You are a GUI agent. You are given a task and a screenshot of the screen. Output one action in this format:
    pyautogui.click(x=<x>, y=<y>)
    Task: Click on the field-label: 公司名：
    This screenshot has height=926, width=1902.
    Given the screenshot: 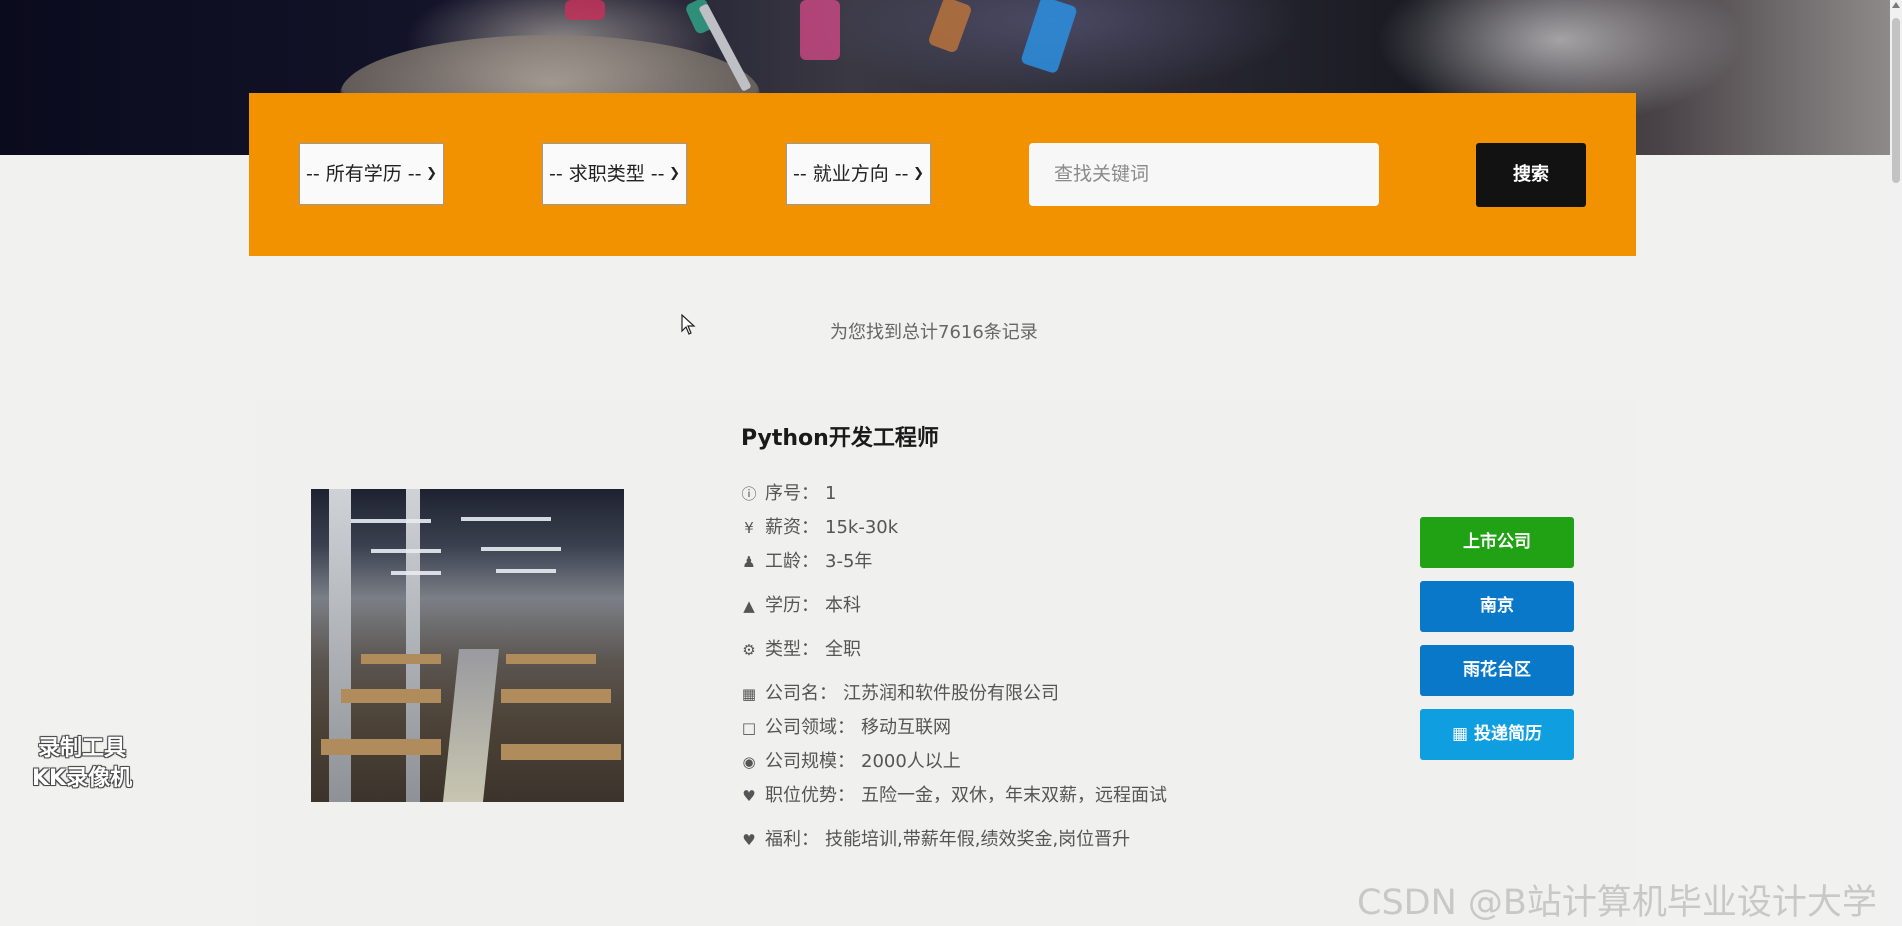 What is the action you would take?
    pyautogui.click(x=801, y=693)
    